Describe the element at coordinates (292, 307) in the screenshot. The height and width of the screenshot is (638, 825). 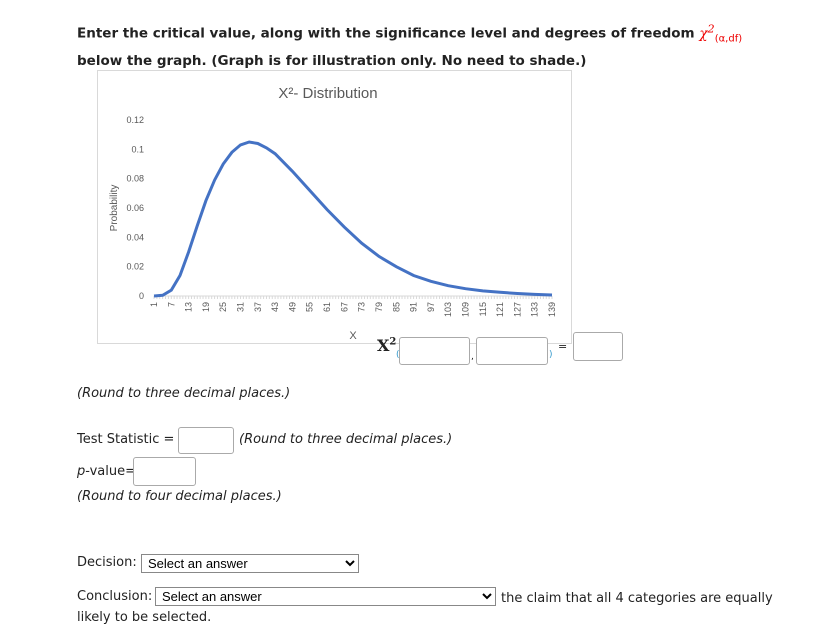
I see `x-tick-label: 49` at that location.